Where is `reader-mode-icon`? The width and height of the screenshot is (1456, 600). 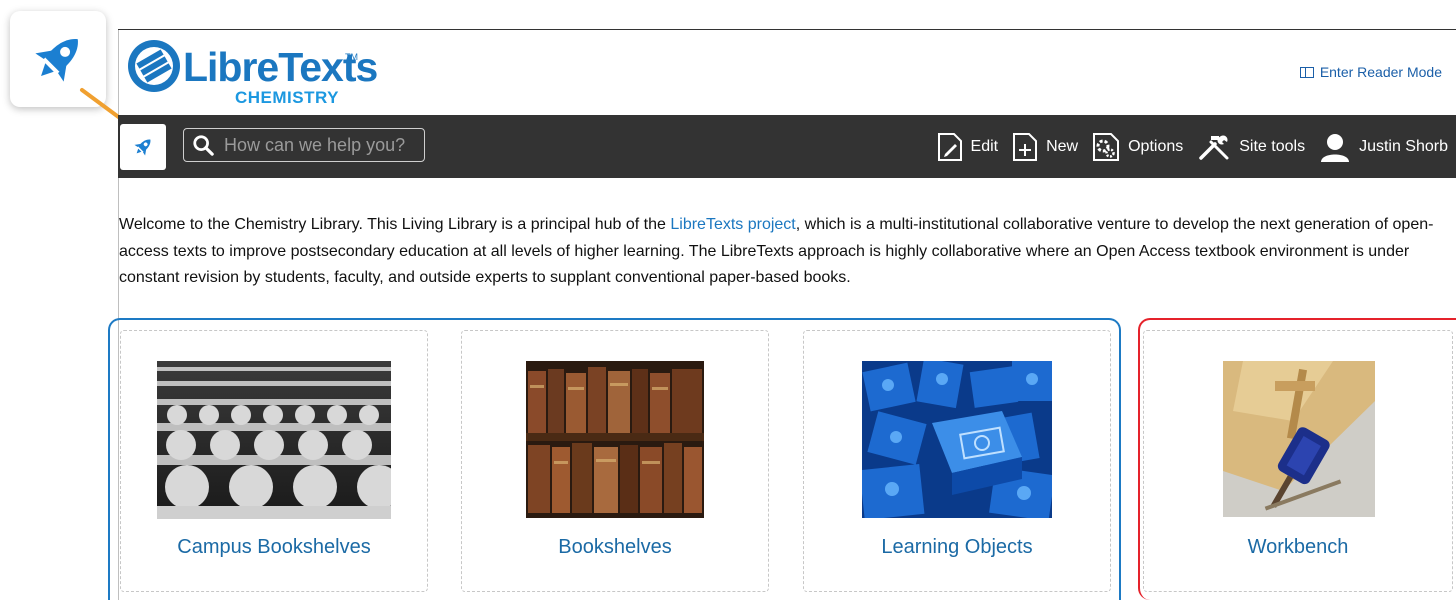
reader-mode-icon is located at coordinates (1306, 72).